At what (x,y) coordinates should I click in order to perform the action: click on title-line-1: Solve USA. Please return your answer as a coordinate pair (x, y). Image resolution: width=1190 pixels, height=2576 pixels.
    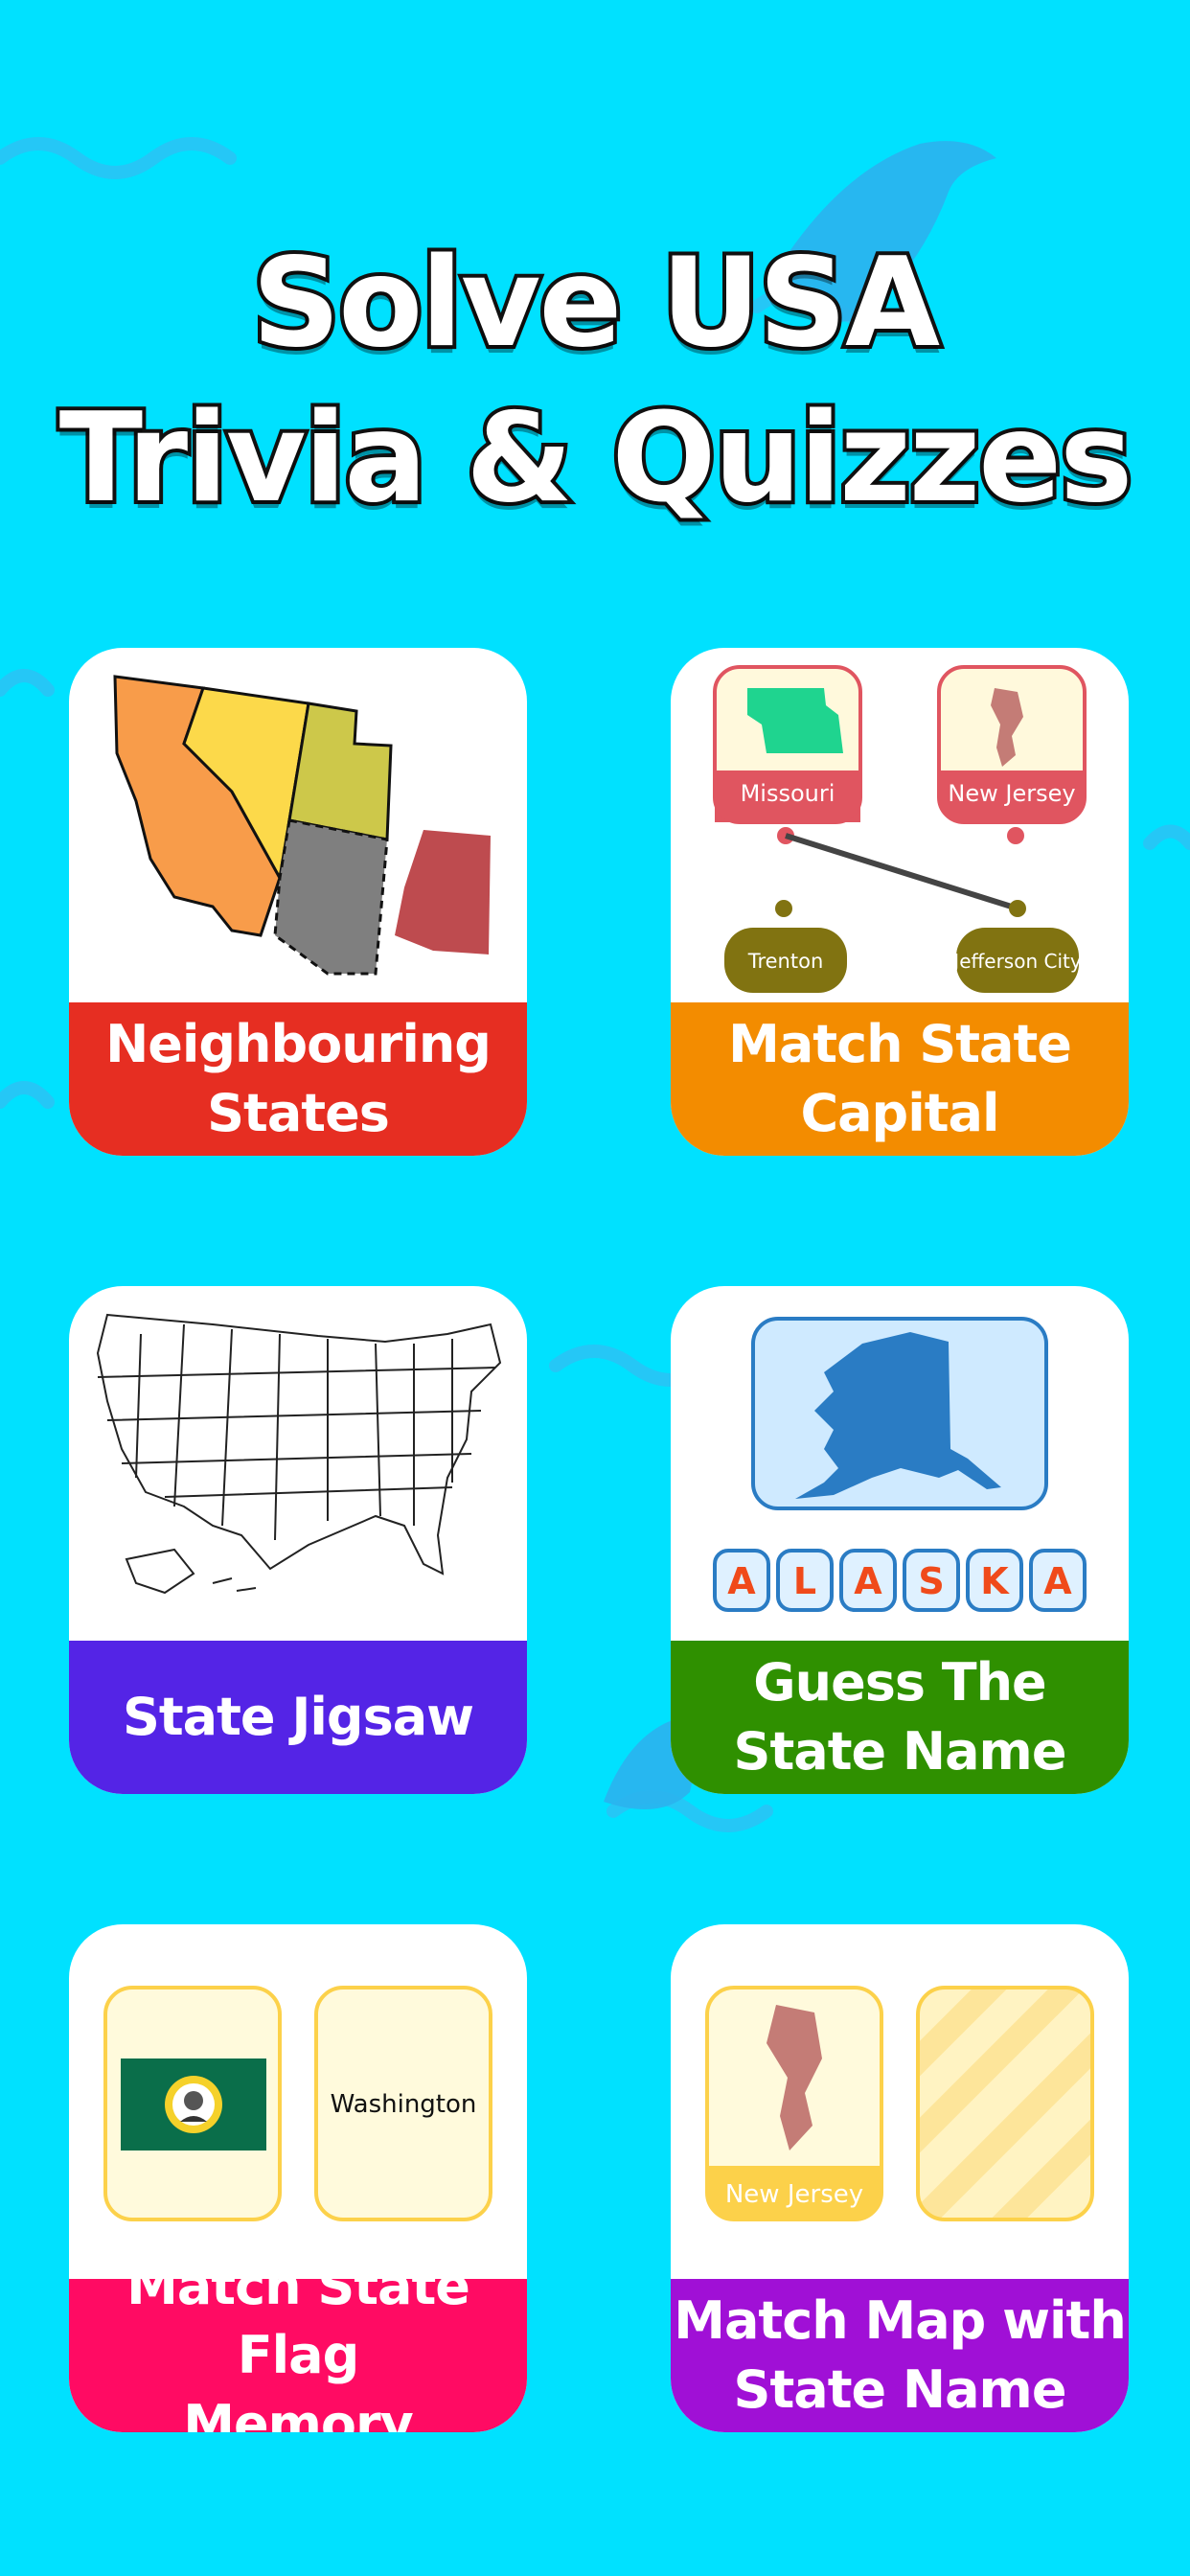
    Looking at the image, I should click on (596, 303).